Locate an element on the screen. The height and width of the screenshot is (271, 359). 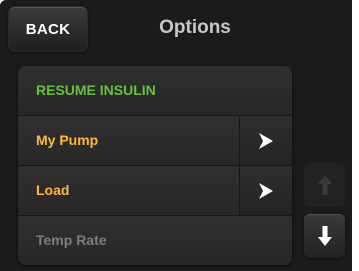
page-title: Options is located at coordinates (195, 27).